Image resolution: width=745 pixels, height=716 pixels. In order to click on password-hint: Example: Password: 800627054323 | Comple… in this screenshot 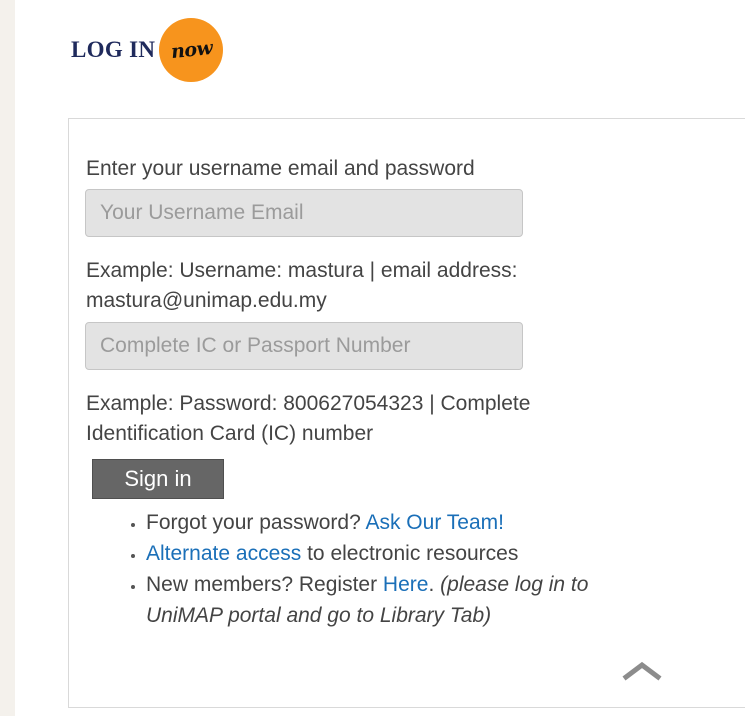, I will do `click(406, 419)`.